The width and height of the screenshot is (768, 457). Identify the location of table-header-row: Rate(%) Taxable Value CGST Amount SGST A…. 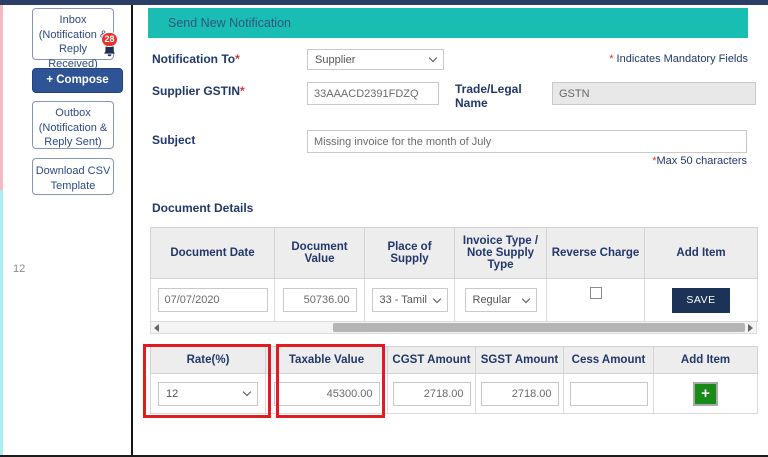
(454, 360).